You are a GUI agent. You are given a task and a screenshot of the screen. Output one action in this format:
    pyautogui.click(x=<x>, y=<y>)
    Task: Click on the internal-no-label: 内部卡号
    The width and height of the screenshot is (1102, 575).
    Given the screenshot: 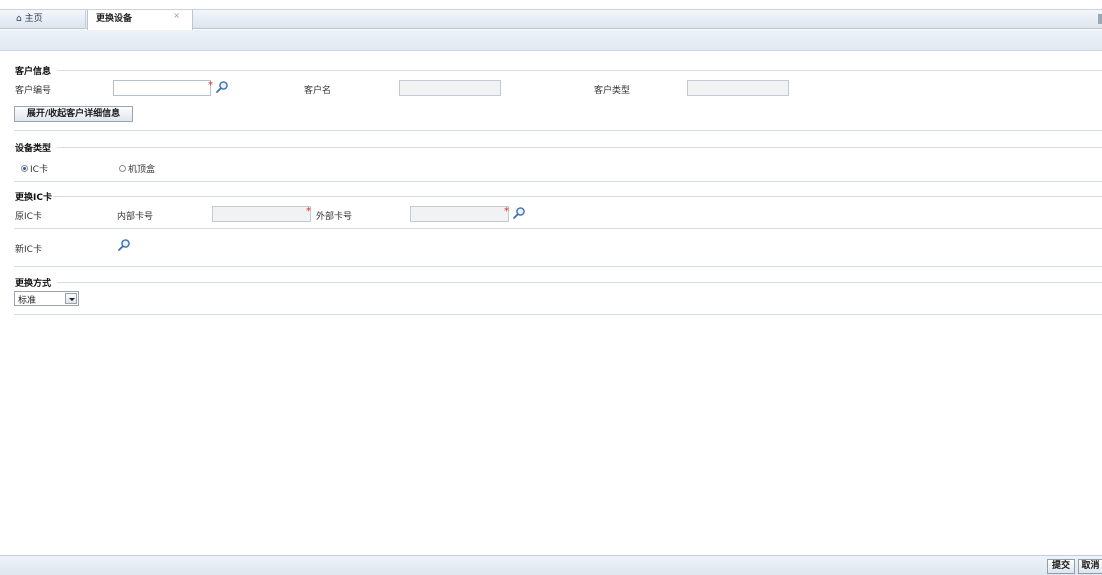 What is the action you would take?
    pyautogui.click(x=135, y=217)
    